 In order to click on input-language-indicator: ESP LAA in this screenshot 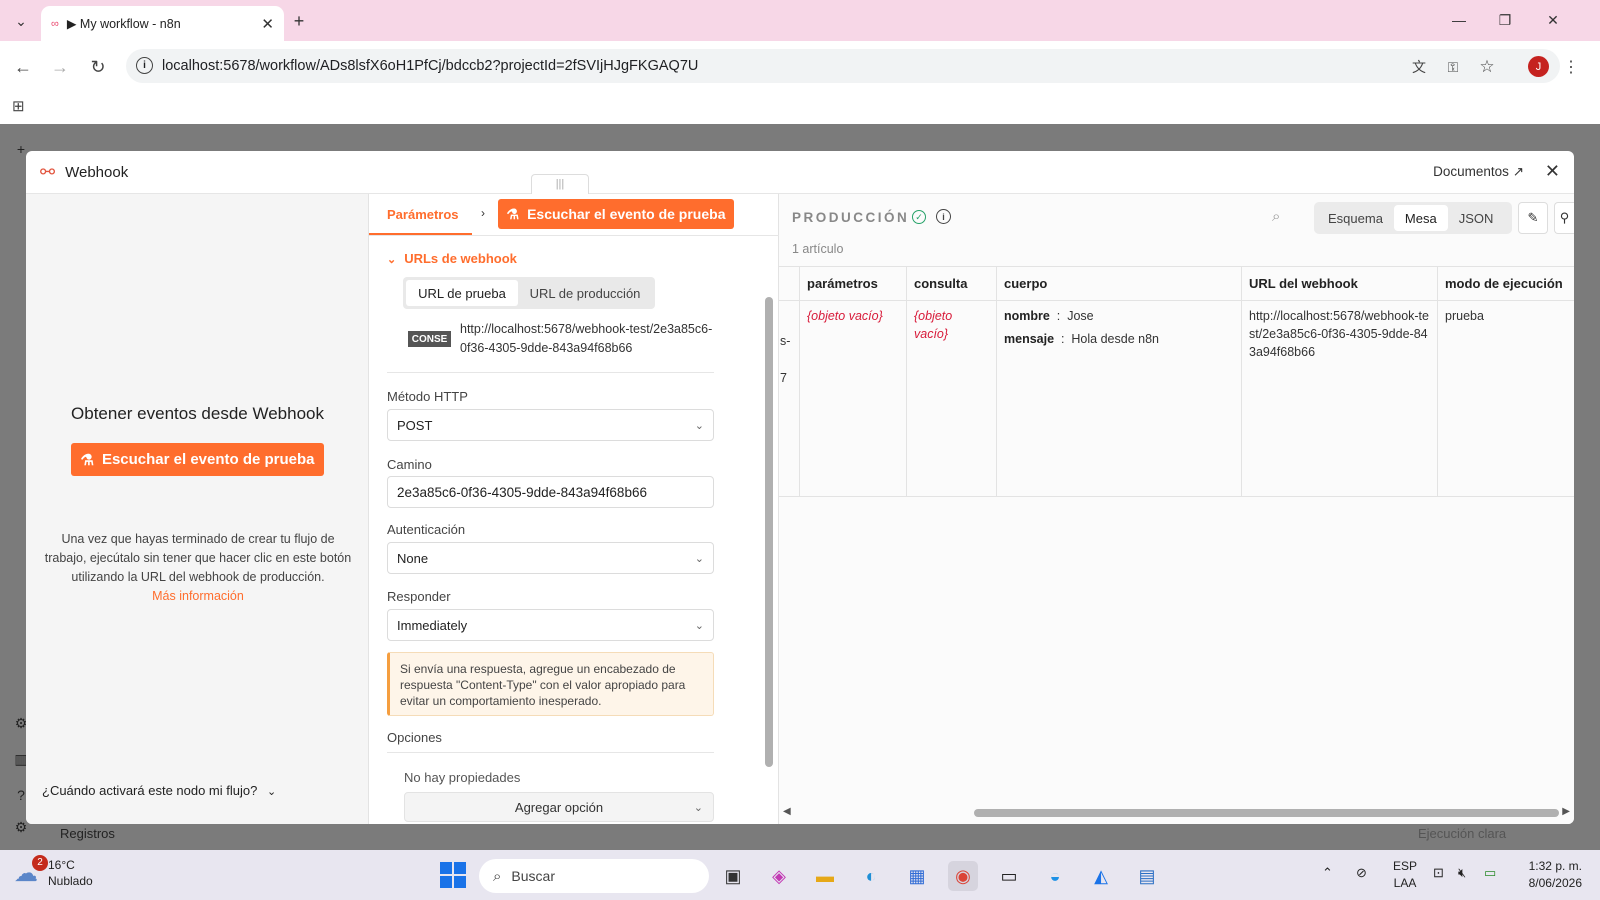, I will do `click(1405, 875)`.